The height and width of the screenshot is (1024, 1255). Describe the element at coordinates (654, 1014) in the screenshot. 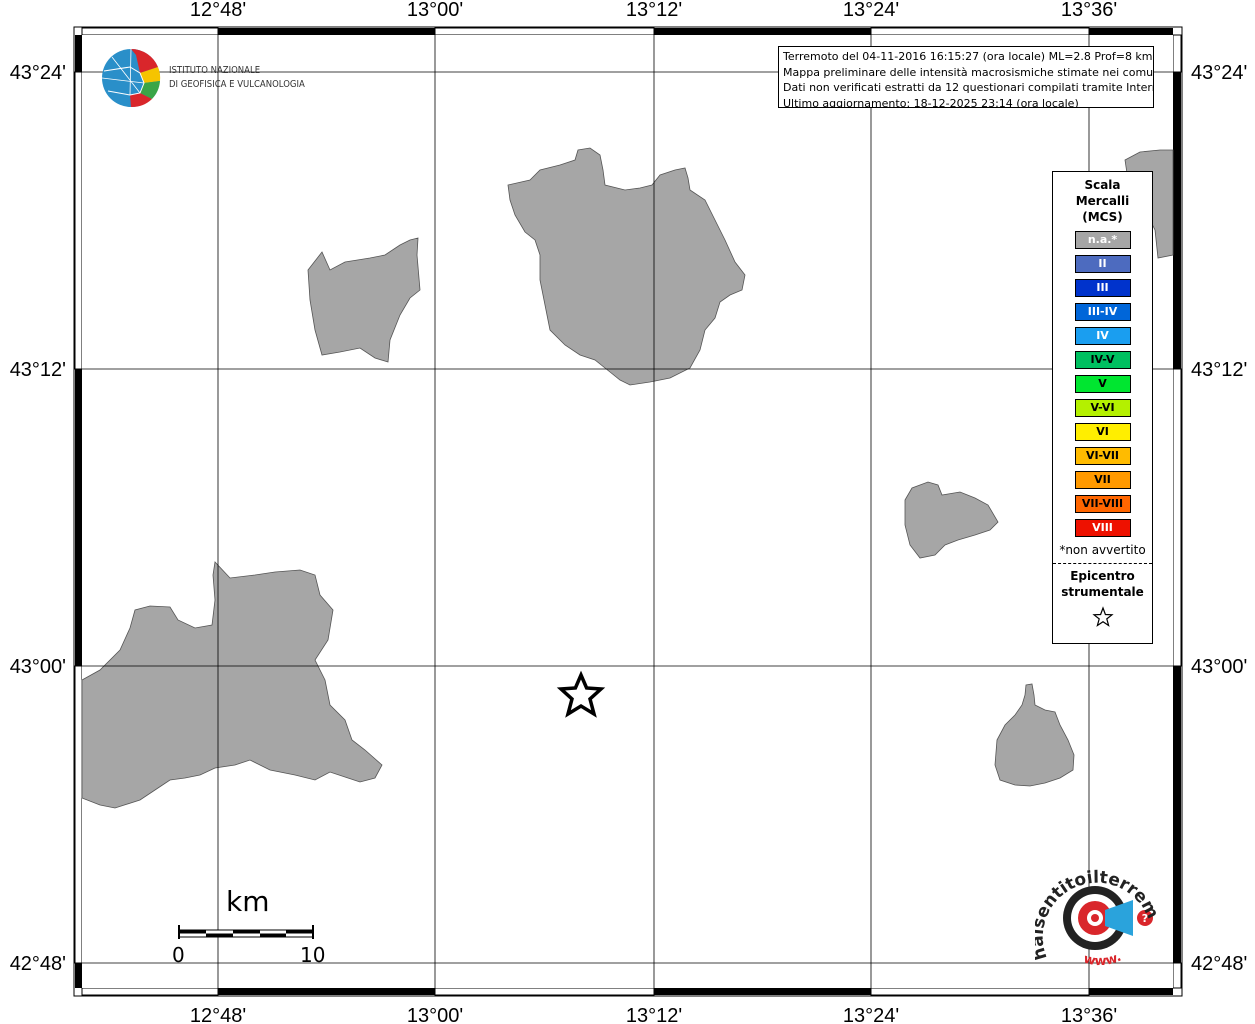

I see `x-label-bottom-3: 13°12'` at that location.